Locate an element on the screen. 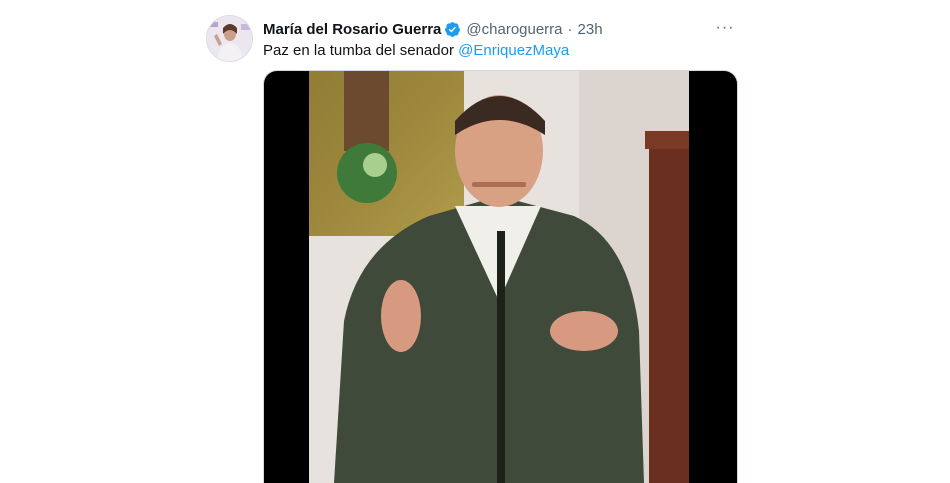  verified-badge-icon is located at coordinates (453, 29).